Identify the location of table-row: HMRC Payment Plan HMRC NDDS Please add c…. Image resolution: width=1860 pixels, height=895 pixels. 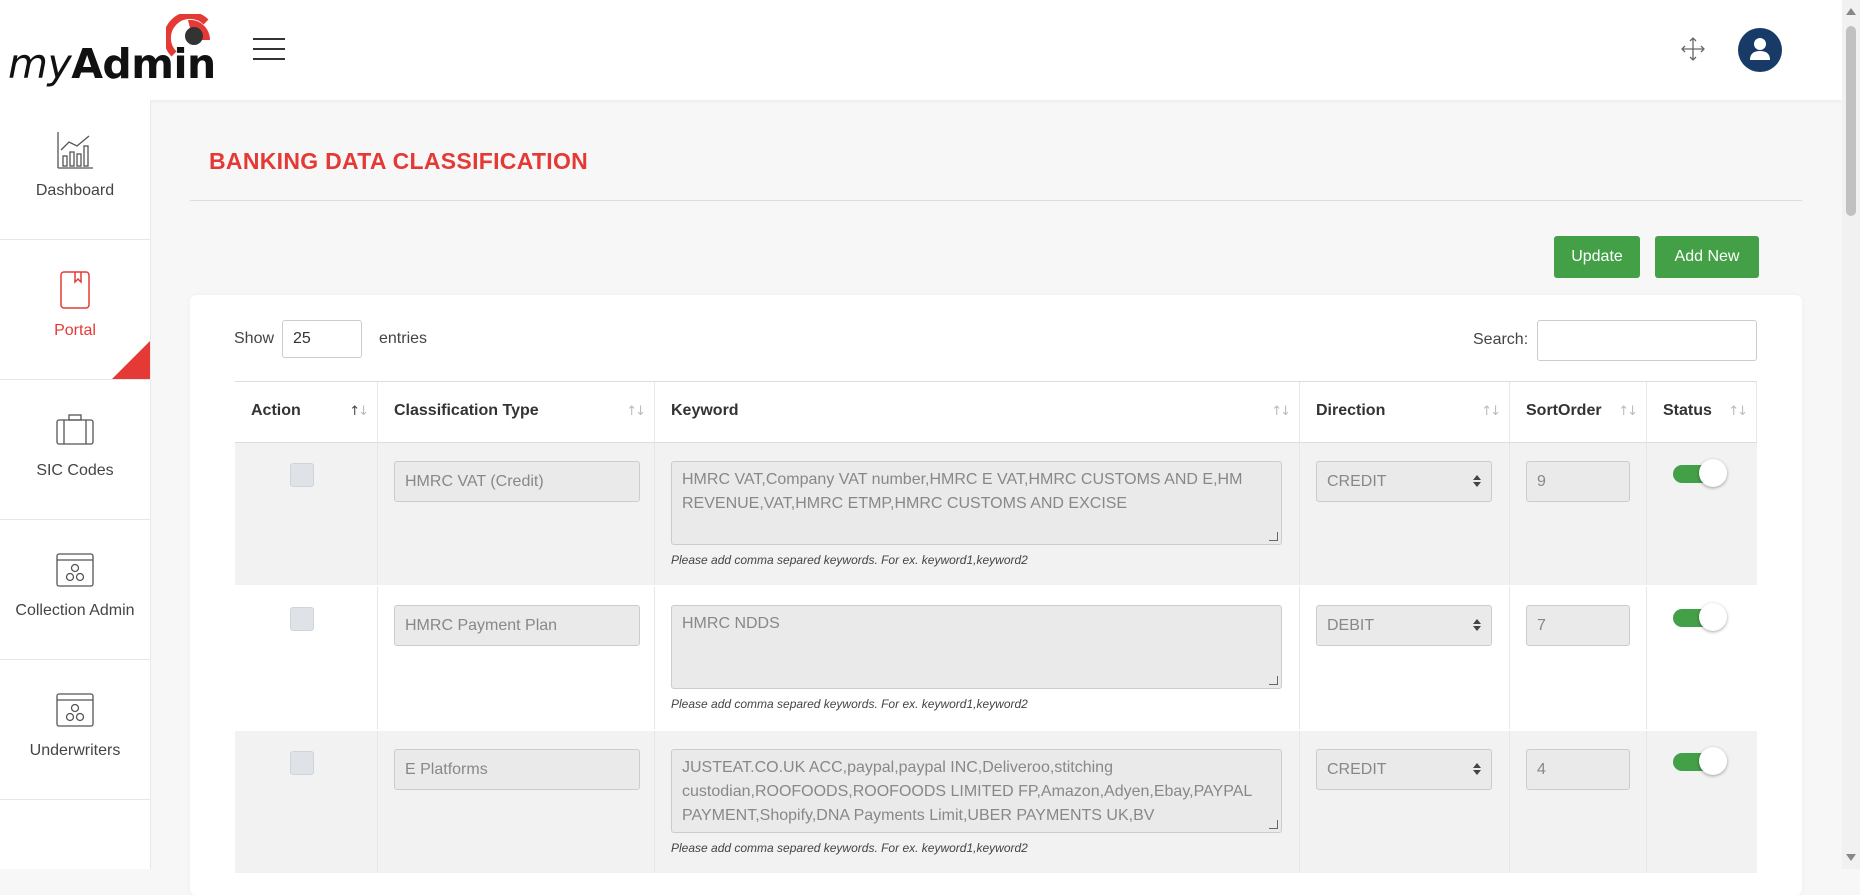
(996, 659).